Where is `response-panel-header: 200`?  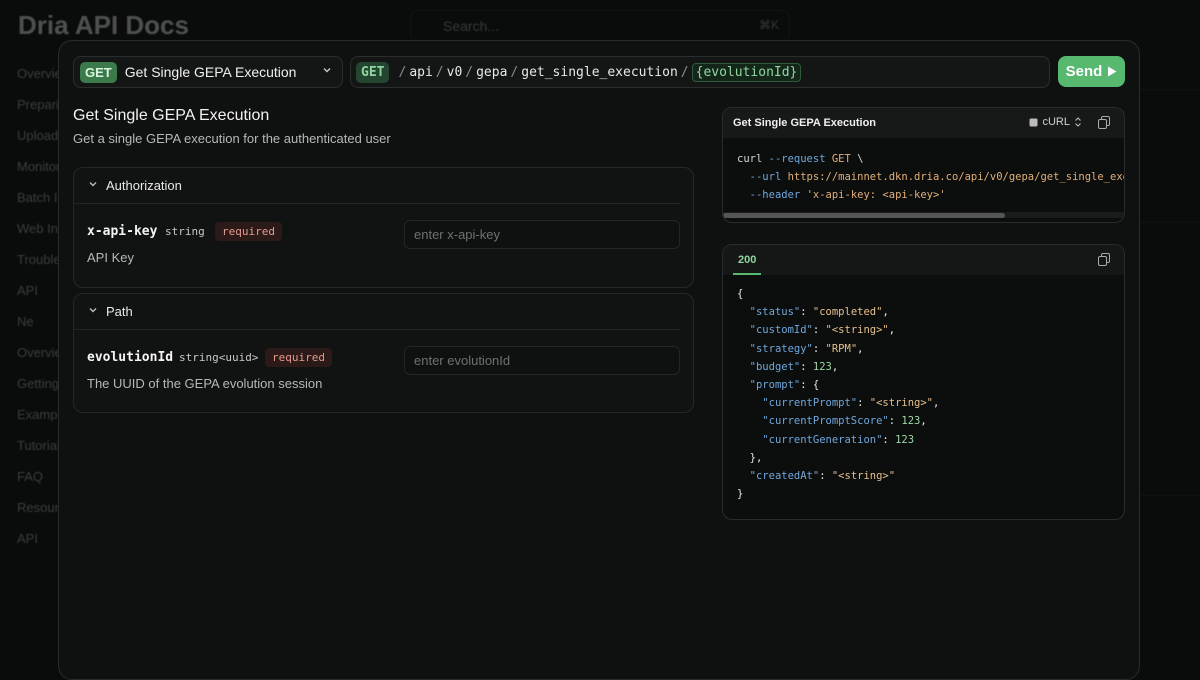 response-panel-header: 200 is located at coordinates (923, 260).